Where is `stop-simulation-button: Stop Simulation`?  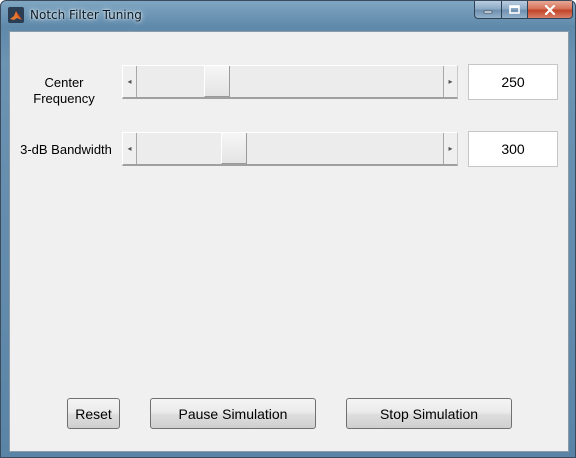 stop-simulation-button: Stop Simulation is located at coordinates (429, 413).